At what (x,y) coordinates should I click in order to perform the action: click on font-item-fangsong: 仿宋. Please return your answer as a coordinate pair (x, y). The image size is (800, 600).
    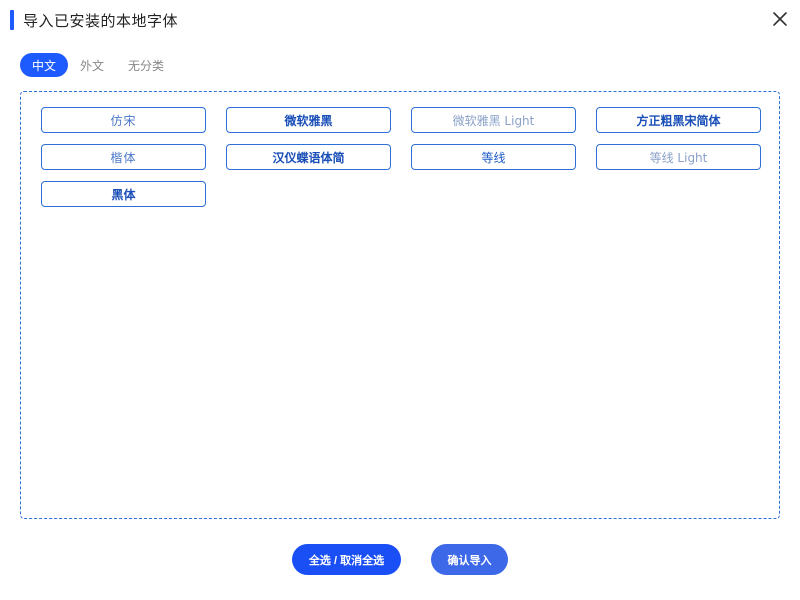
    Looking at the image, I should click on (123, 120).